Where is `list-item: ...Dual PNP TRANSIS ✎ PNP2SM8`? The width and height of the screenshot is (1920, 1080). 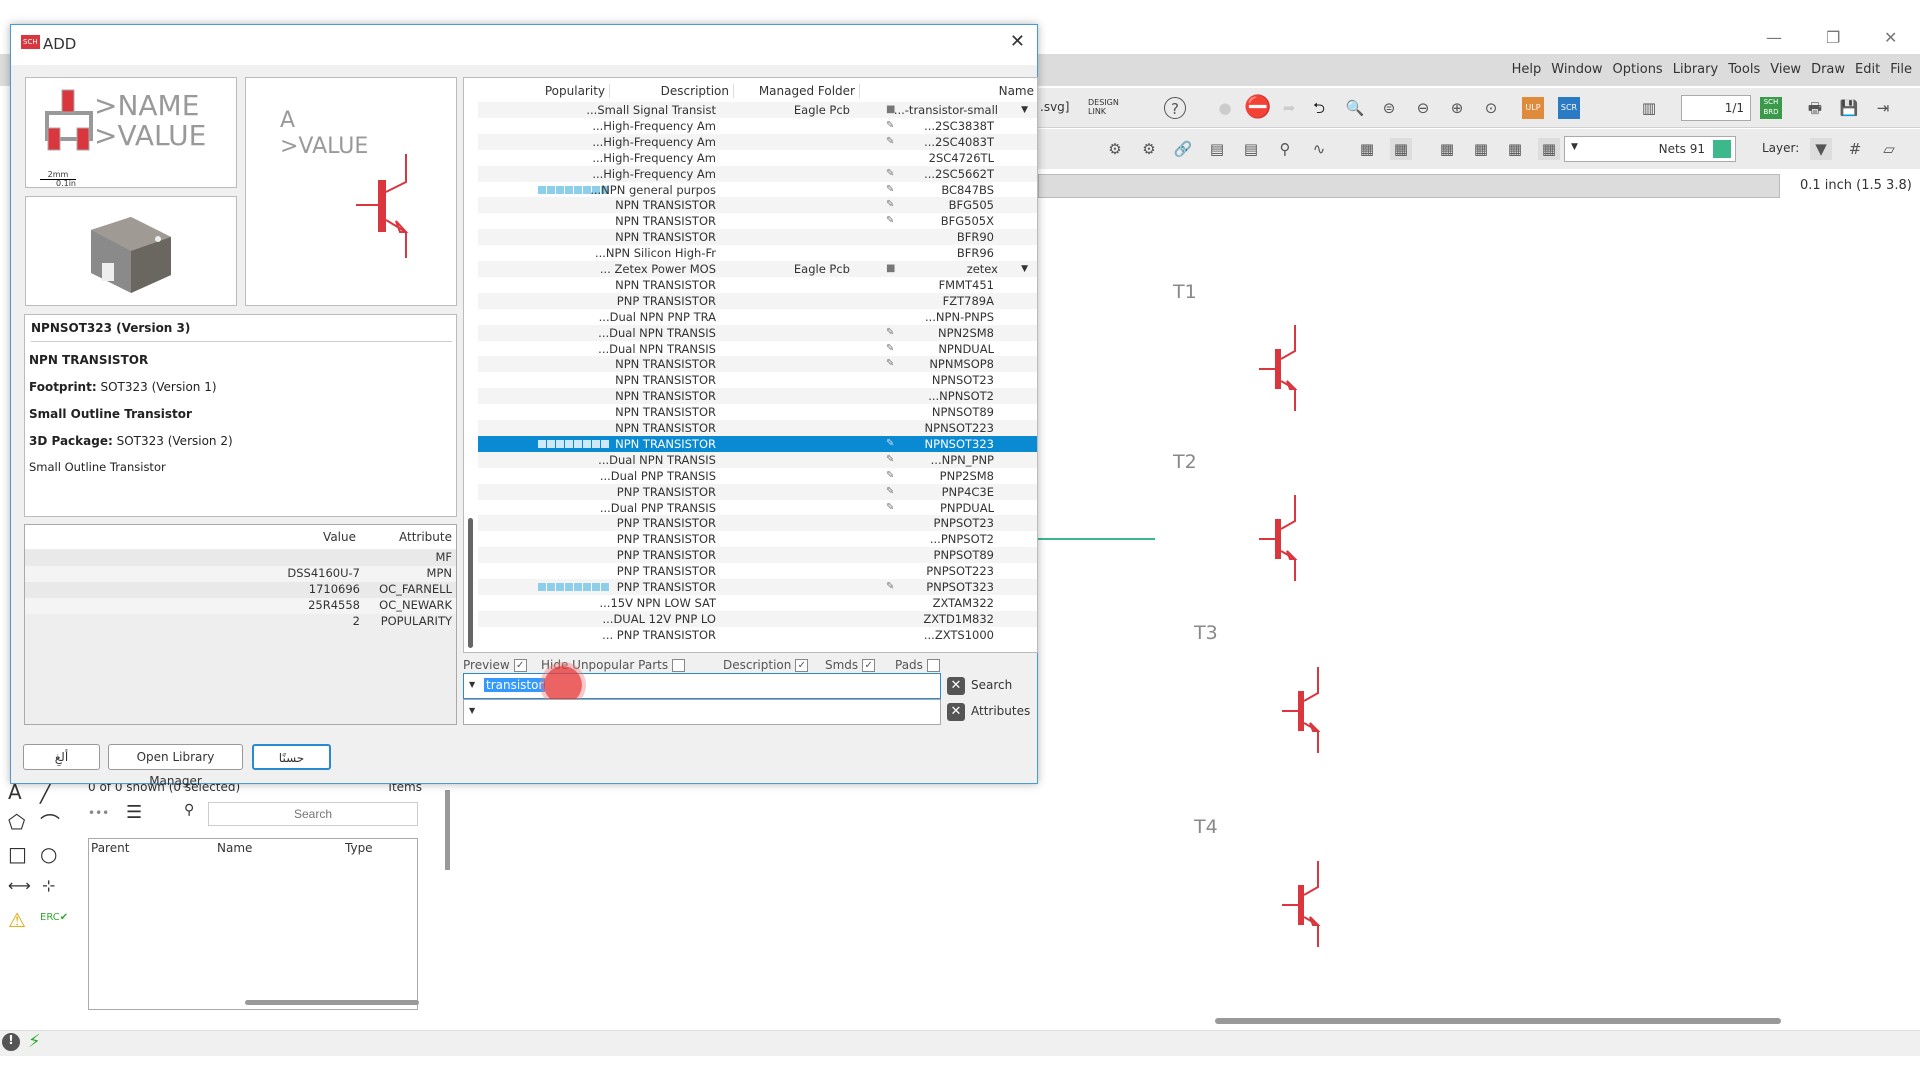 list-item: ...Dual PNP TRANSIS ✎ PNP2SM8 is located at coordinates (757, 476).